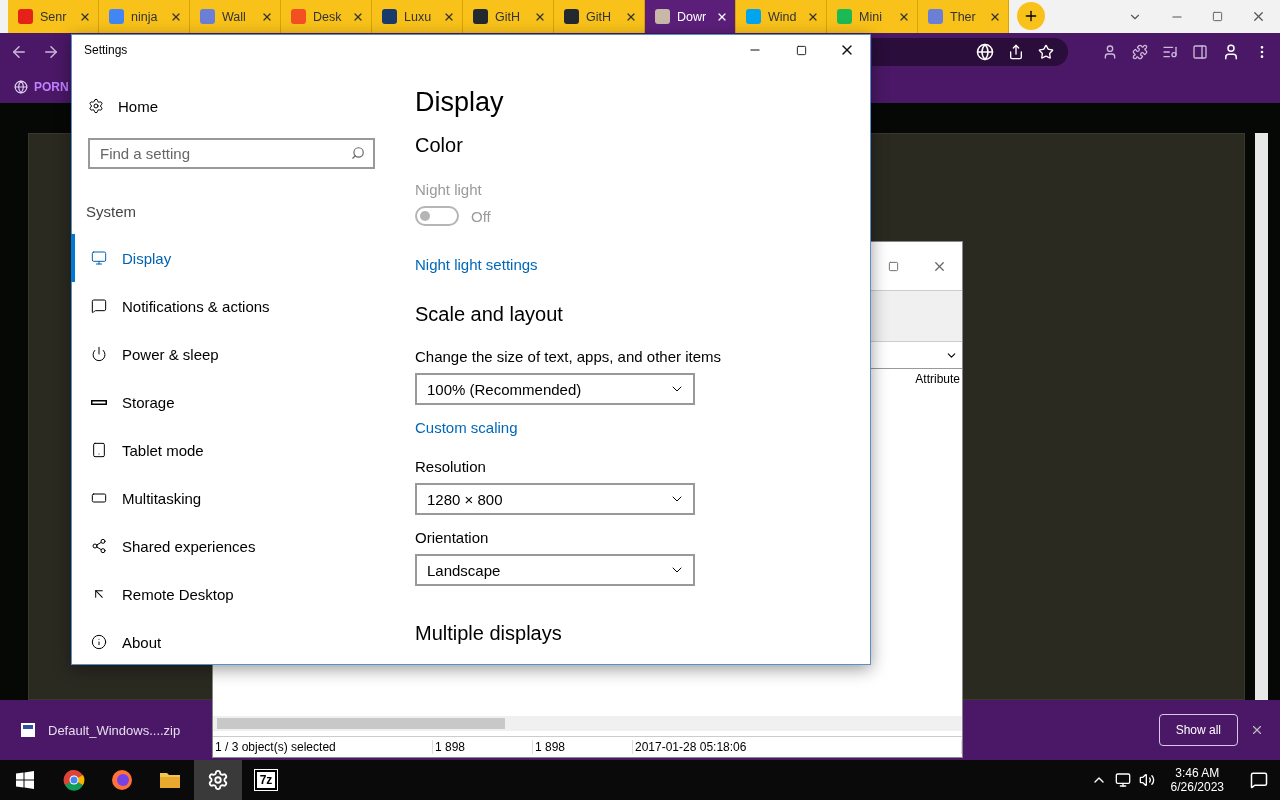 This screenshot has height=800, width=1280. I want to click on start-icon, so click(25, 780).